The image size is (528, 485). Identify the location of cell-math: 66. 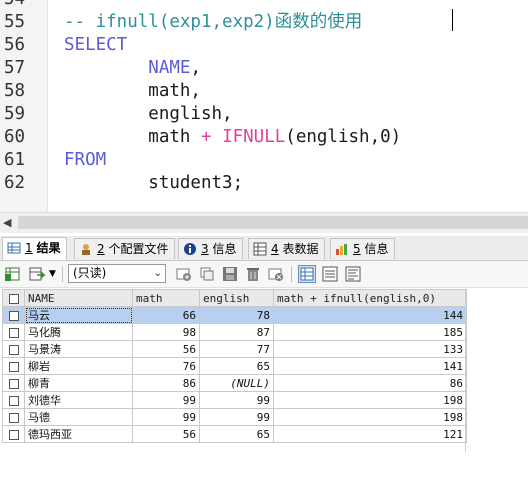
(166, 315).